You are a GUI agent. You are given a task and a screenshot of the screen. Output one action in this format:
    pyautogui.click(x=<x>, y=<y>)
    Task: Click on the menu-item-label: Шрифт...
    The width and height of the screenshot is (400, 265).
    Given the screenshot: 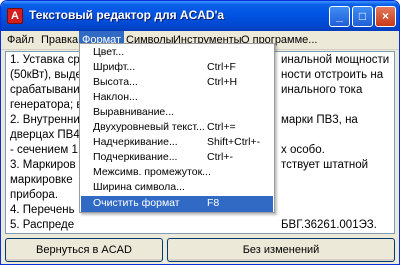 What is the action you would take?
    pyautogui.click(x=114, y=67)
    